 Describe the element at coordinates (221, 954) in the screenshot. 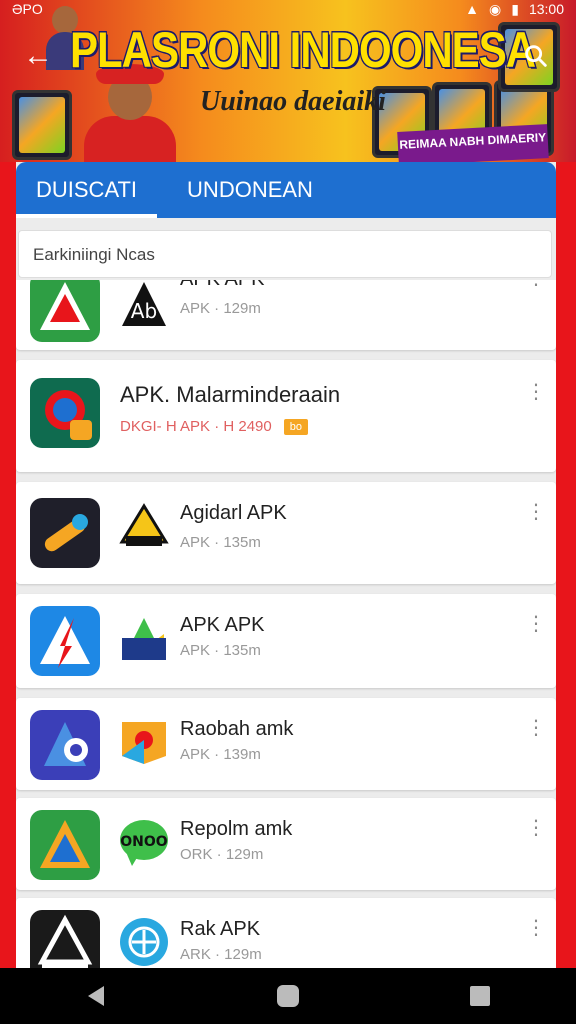

I see `app-meta: ARK · 129m` at that location.